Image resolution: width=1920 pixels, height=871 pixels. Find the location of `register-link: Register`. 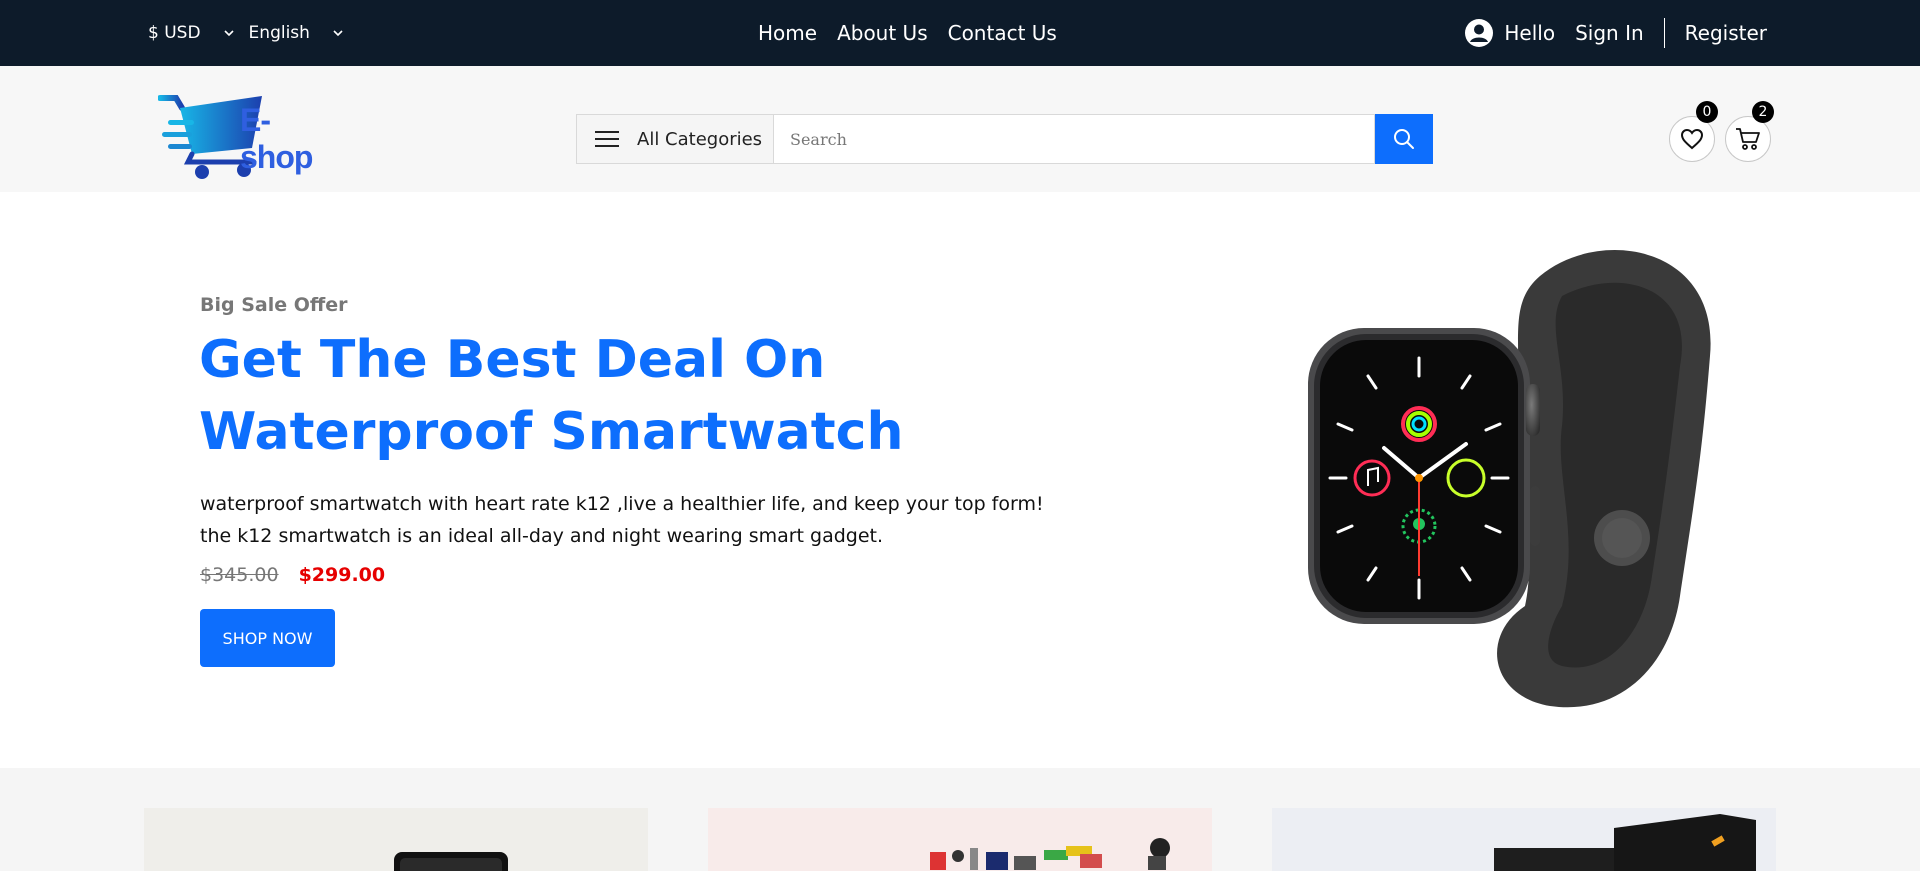

register-link: Register is located at coordinates (1726, 33).